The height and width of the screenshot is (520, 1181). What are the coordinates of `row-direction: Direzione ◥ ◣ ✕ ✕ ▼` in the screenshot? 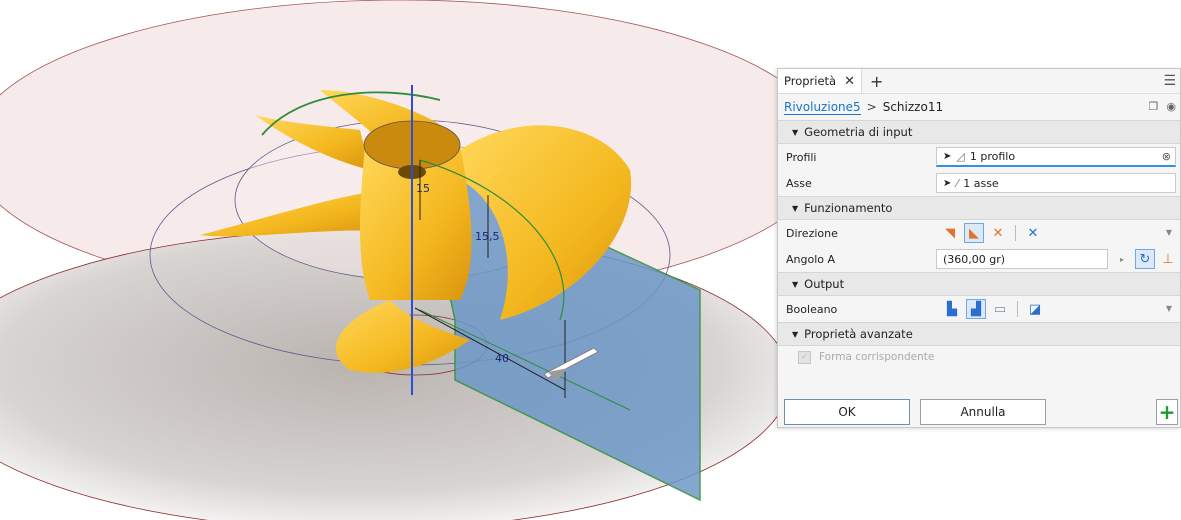 It's located at (979, 233).